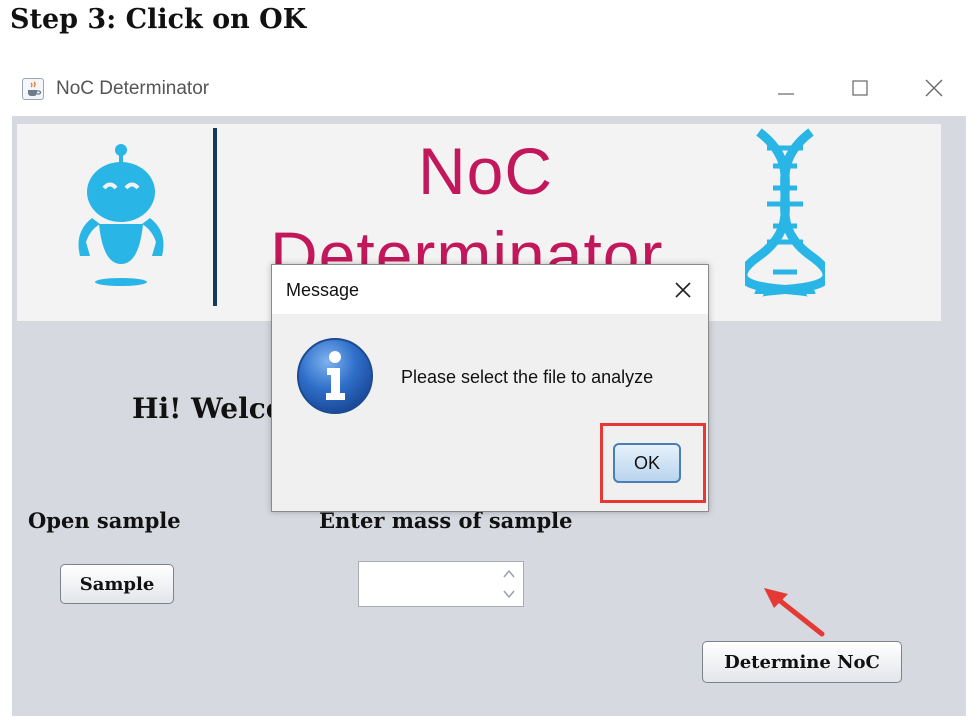 The image size is (980, 726). I want to click on dialog-close-icon, so click(683, 290).